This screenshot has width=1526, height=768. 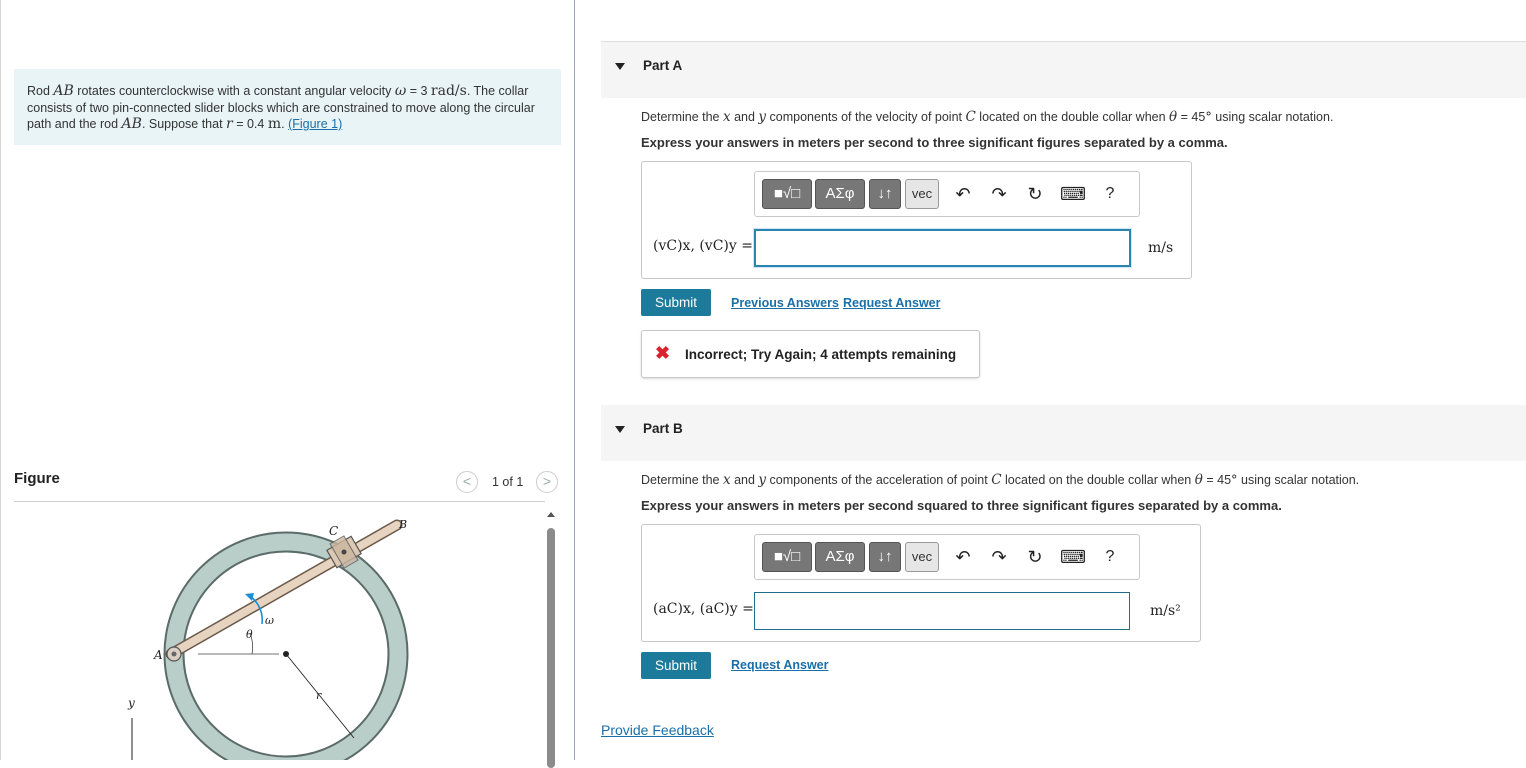 What do you see at coordinates (676, 302) in the screenshot?
I see `part-a-submit-button: Submit` at bounding box center [676, 302].